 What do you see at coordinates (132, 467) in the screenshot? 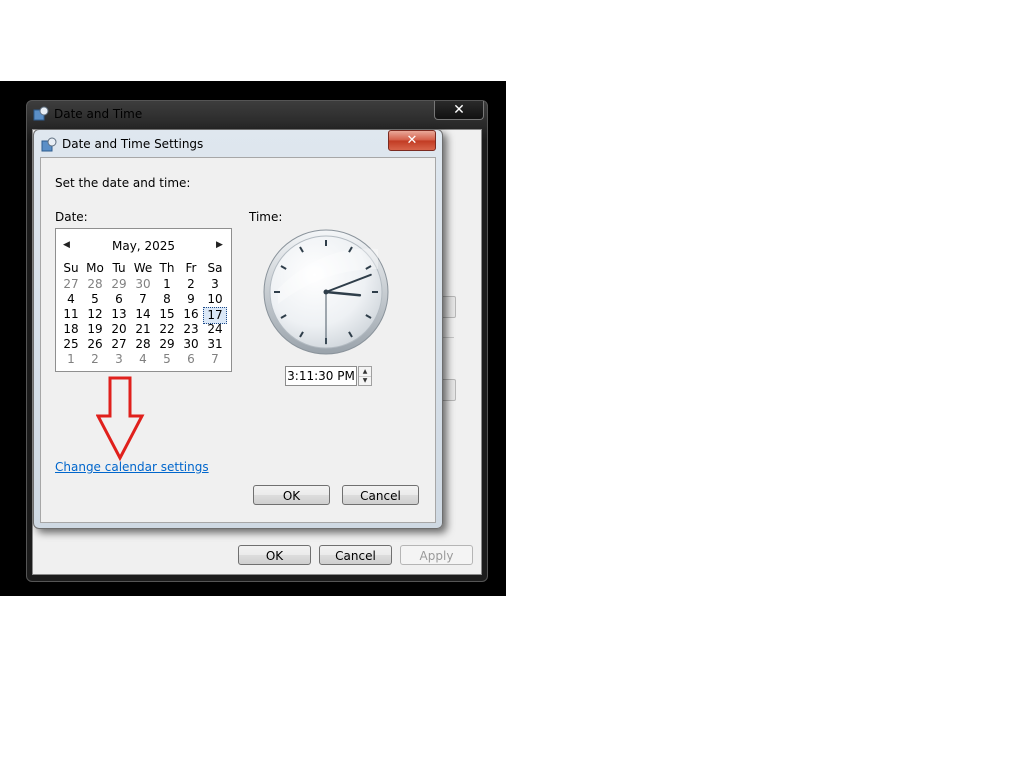
I see `change-calendar-settings-link: Change calendar settings` at bounding box center [132, 467].